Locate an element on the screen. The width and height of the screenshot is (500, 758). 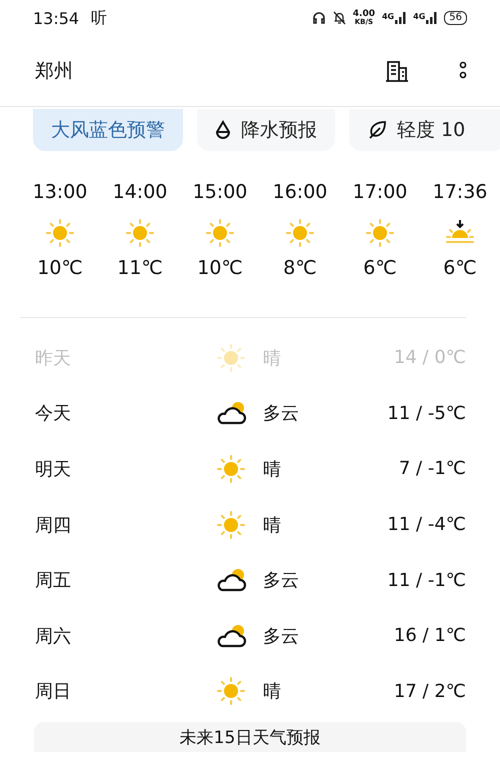
network-speed: 4.00 is located at coordinates (363, 14).